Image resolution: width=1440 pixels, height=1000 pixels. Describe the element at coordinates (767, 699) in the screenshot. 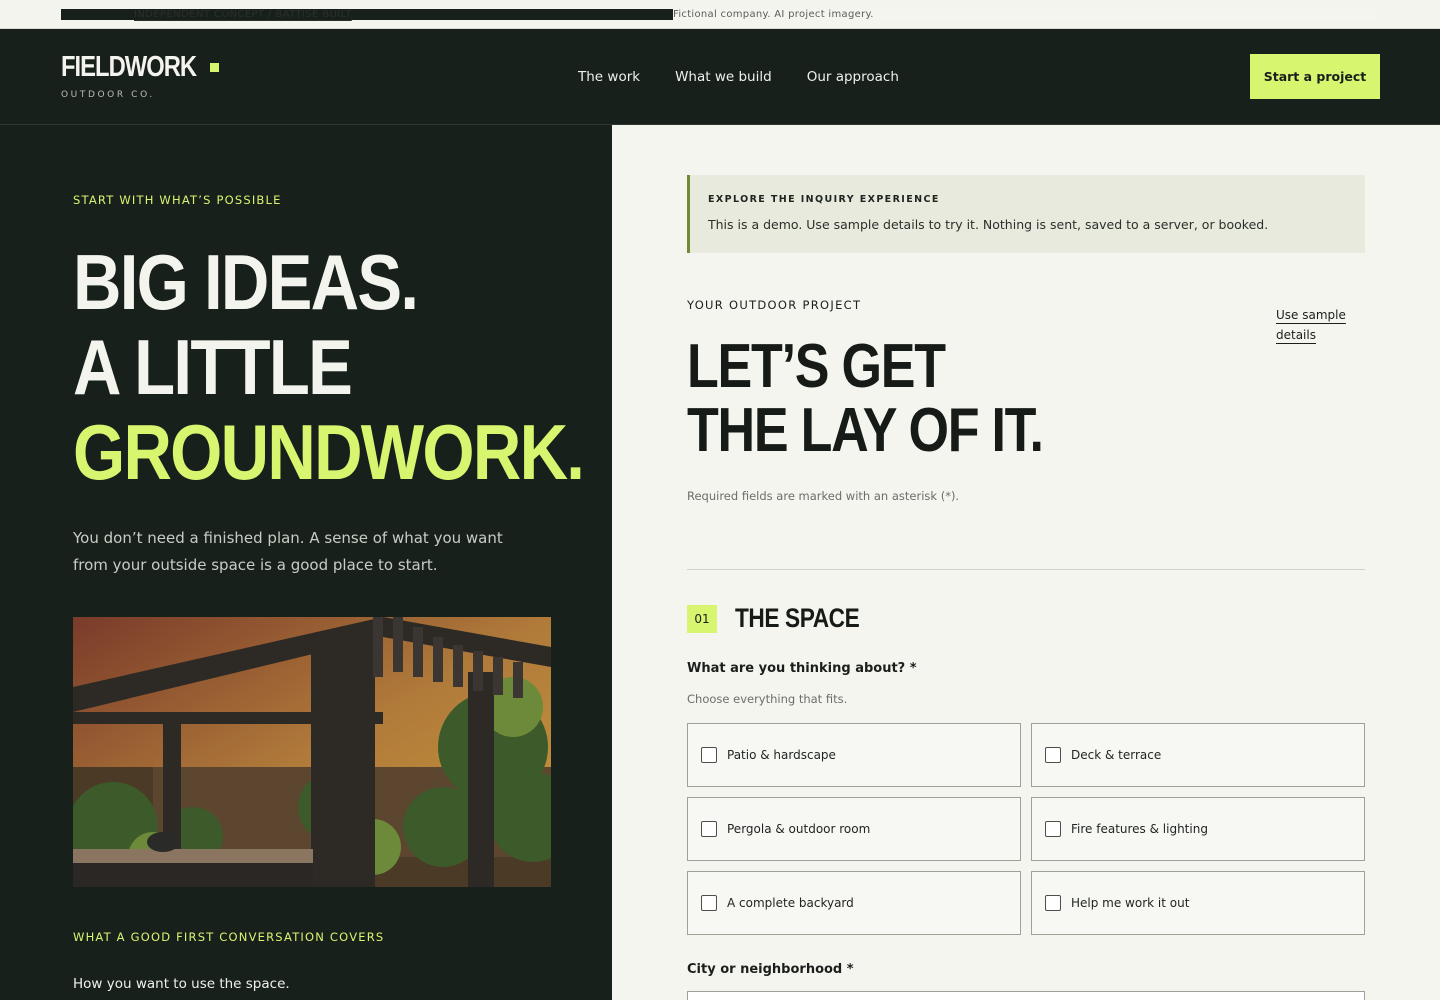

I see `project-type-help: Choose everything that fits.` at that location.